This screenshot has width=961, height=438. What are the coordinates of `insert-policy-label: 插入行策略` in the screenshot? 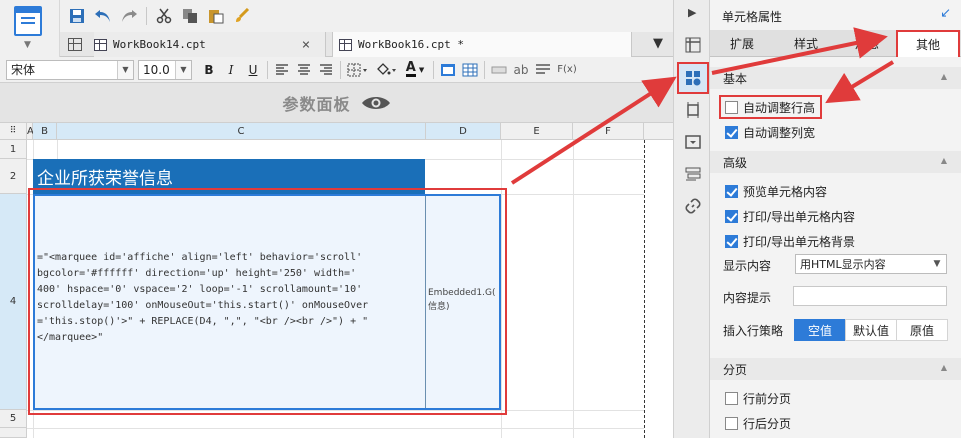 It's located at (753, 331).